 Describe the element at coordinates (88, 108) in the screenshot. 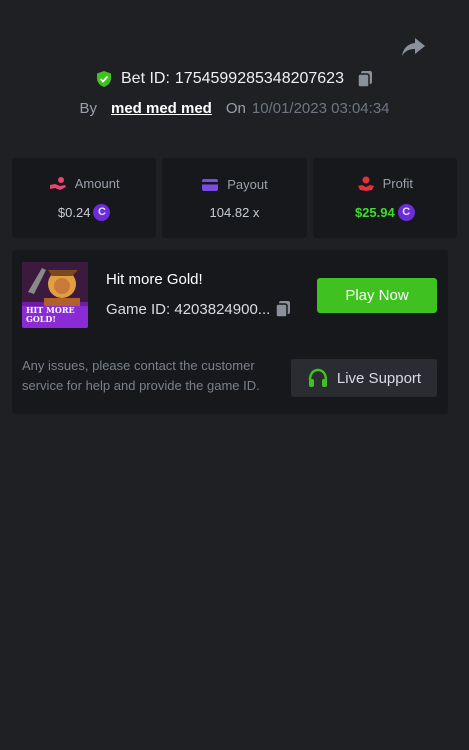

I see `by-label: By` at that location.